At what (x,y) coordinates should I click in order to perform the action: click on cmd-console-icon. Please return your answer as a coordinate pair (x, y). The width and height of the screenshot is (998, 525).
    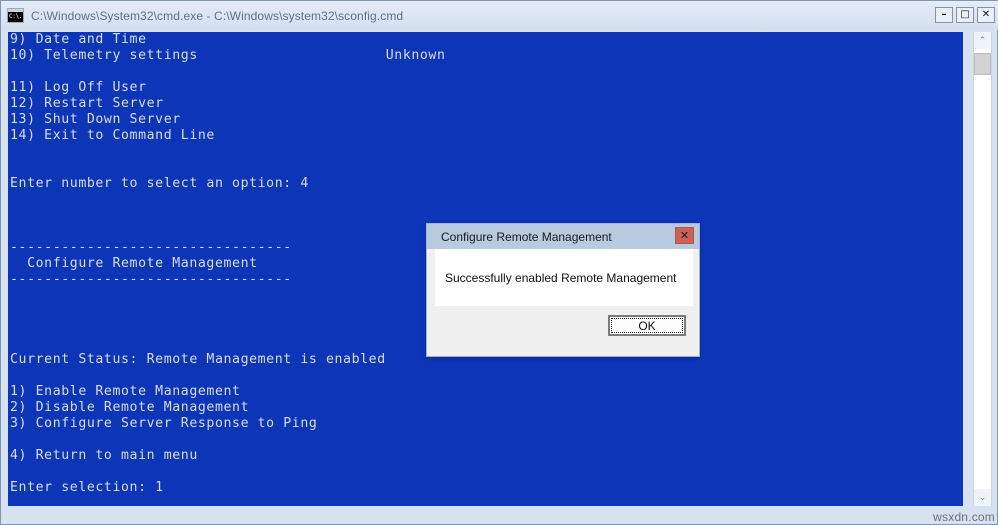
    Looking at the image, I should click on (15, 15).